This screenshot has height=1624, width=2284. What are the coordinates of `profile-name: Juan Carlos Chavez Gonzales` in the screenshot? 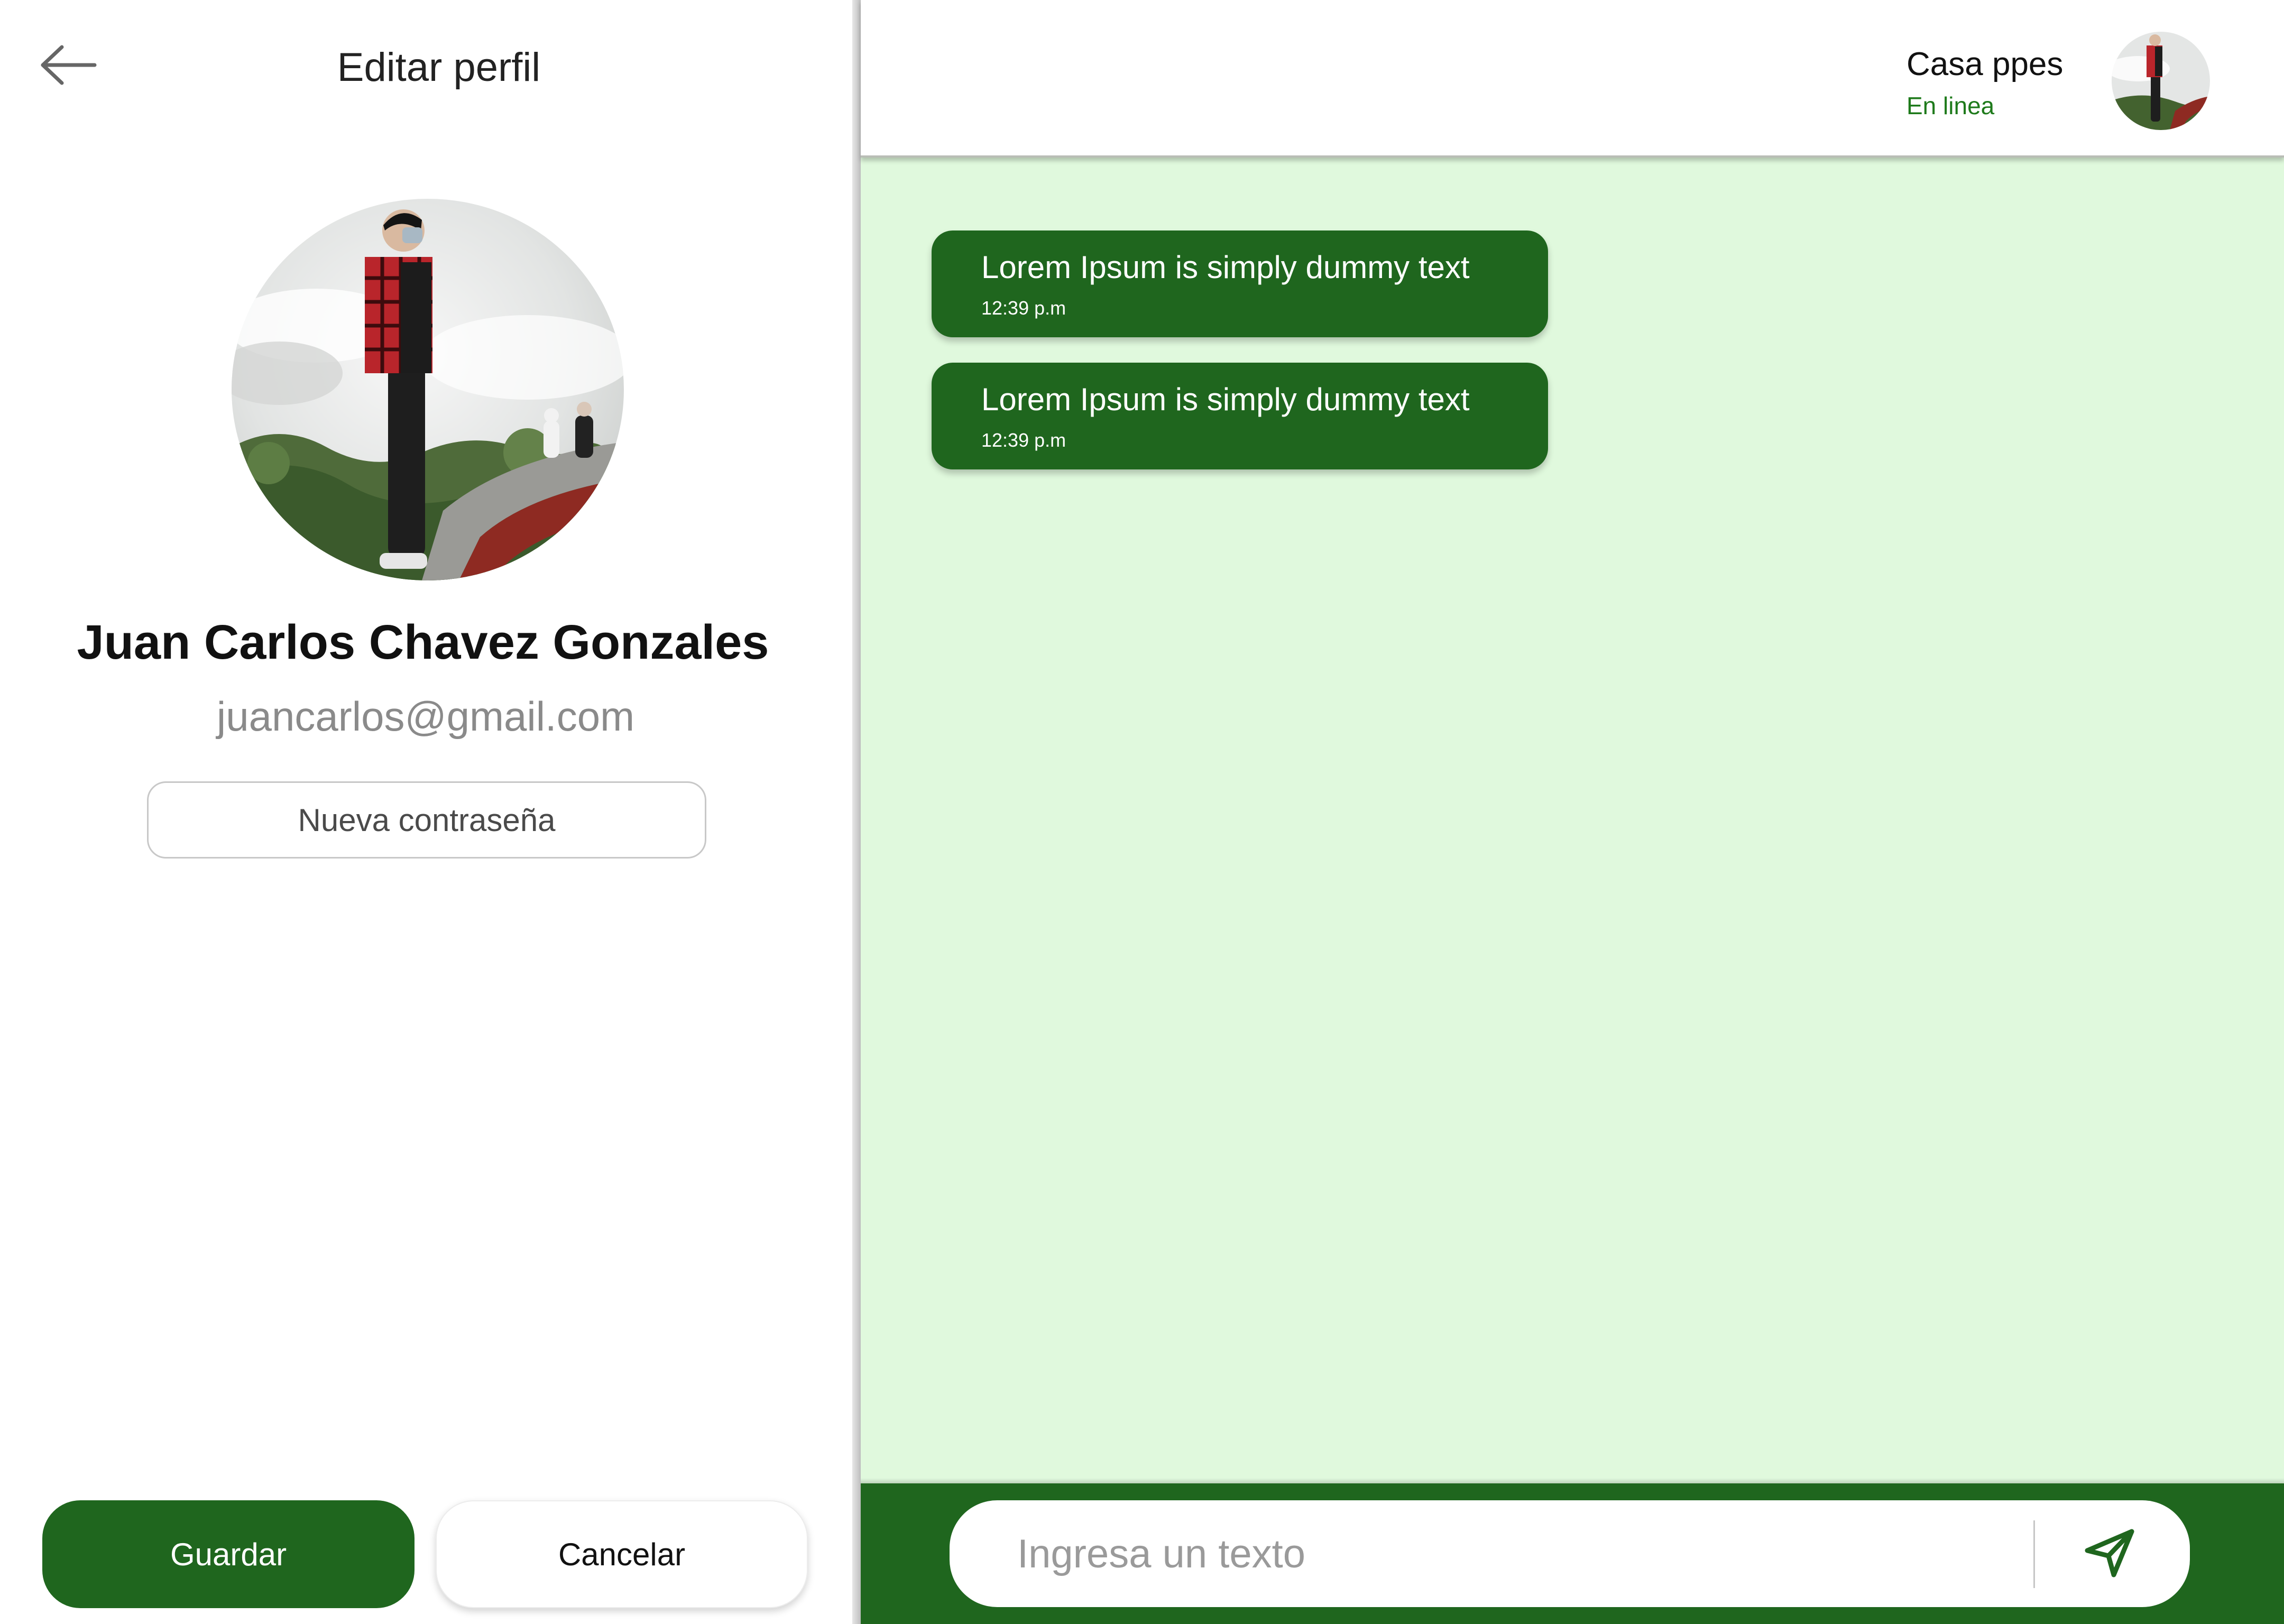 It's located at (423, 642).